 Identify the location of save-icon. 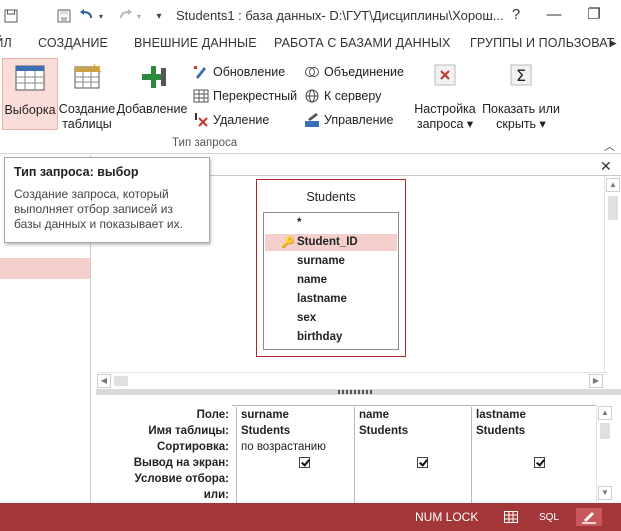
(11, 16).